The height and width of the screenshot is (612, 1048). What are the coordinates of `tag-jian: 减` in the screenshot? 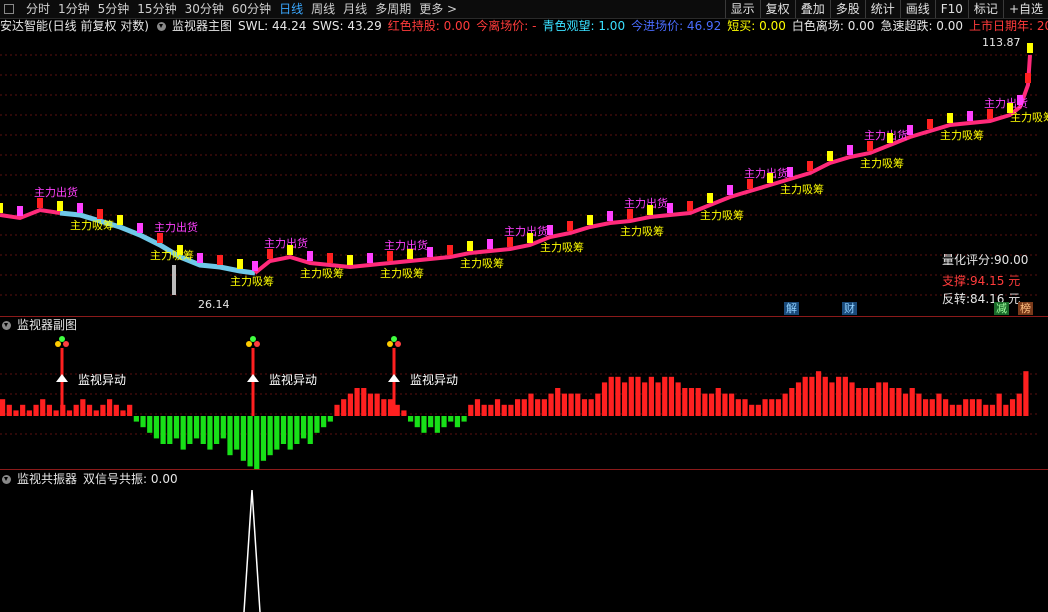 It's located at (1001, 308).